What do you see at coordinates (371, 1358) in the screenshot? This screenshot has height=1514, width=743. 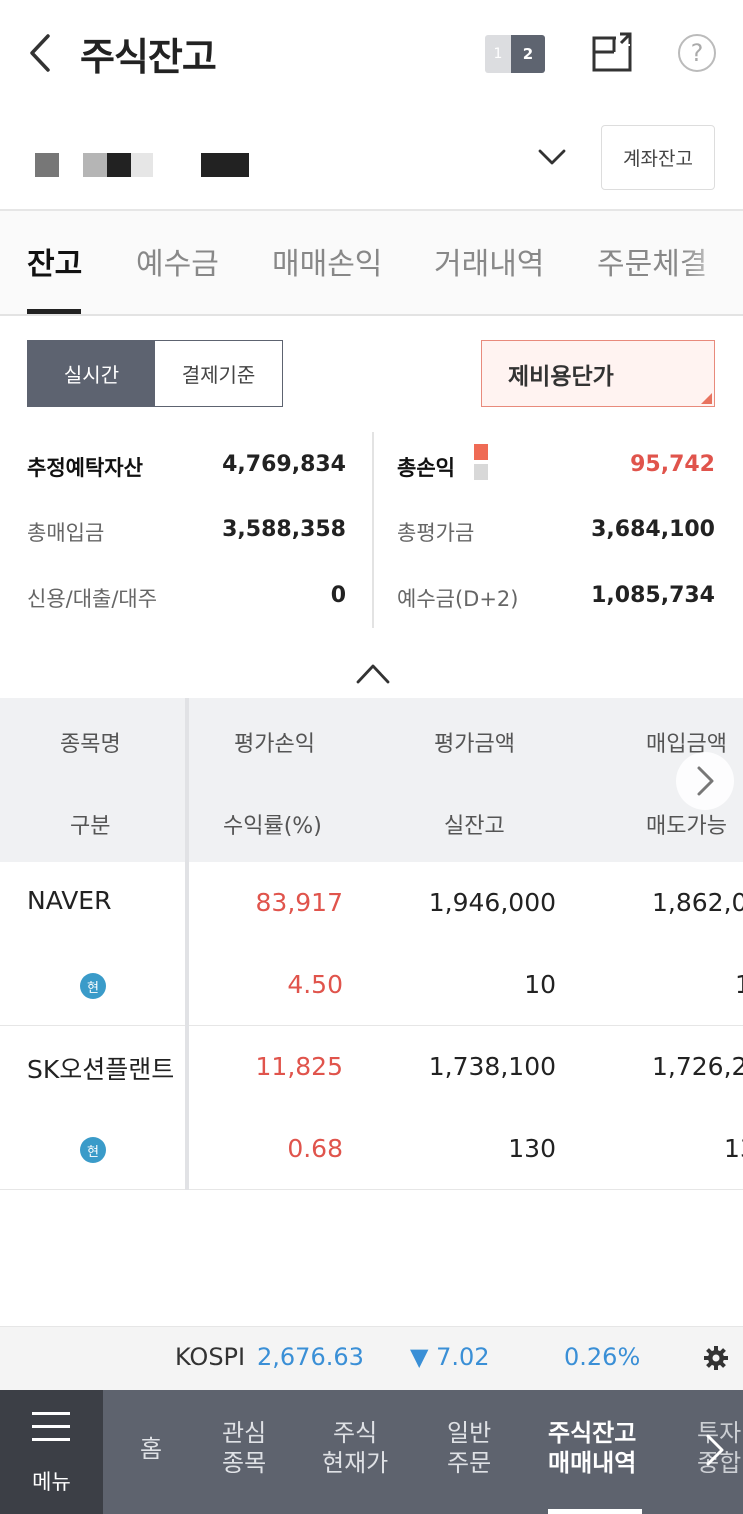 I see `market-index-ticker: KOSPI 2,676.63 ▼ 7.02 0.26%` at bounding box center [371, 1358].